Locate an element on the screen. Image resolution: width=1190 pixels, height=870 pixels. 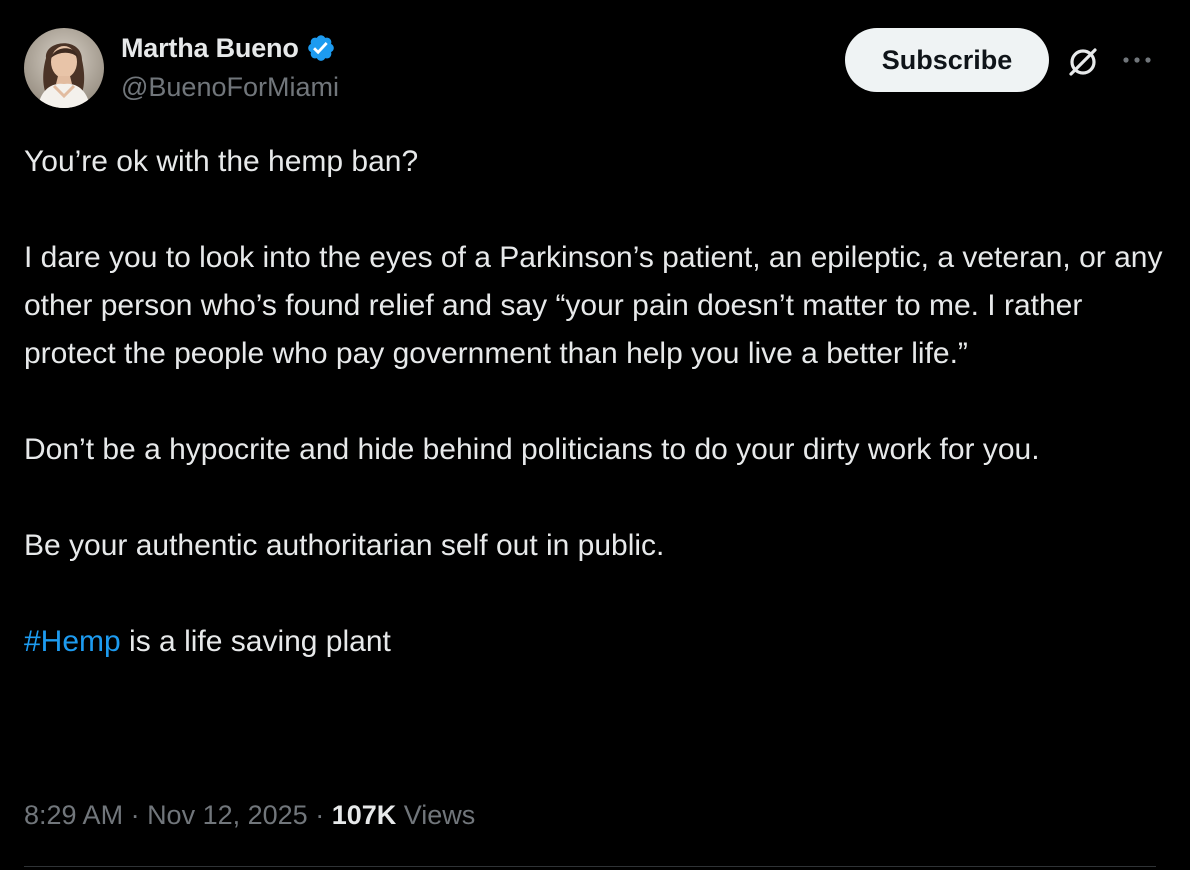
divider is located at coordinates (590, 866).